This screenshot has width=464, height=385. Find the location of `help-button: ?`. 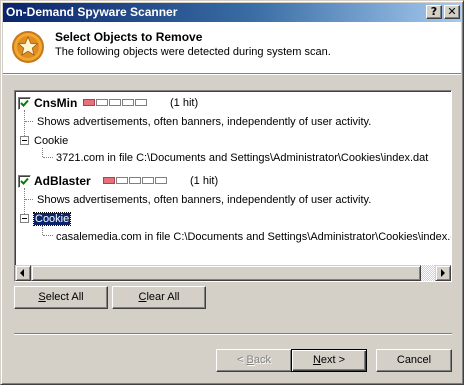

help-button: ? is located at coordinates (434, 12).